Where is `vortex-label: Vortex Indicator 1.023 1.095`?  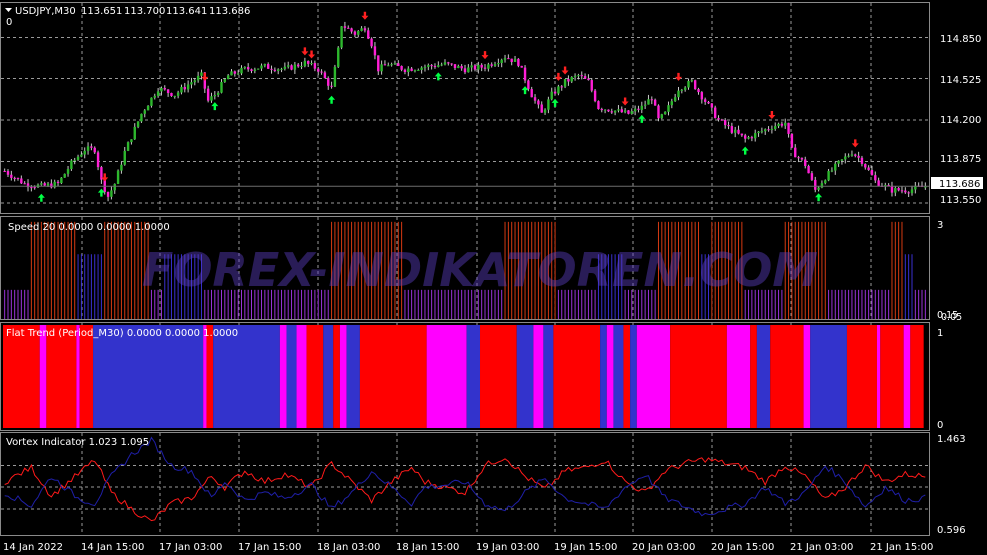 vortex-label: Vortex Indicator 1.023 1.095 is located at coordinates (77, 442).